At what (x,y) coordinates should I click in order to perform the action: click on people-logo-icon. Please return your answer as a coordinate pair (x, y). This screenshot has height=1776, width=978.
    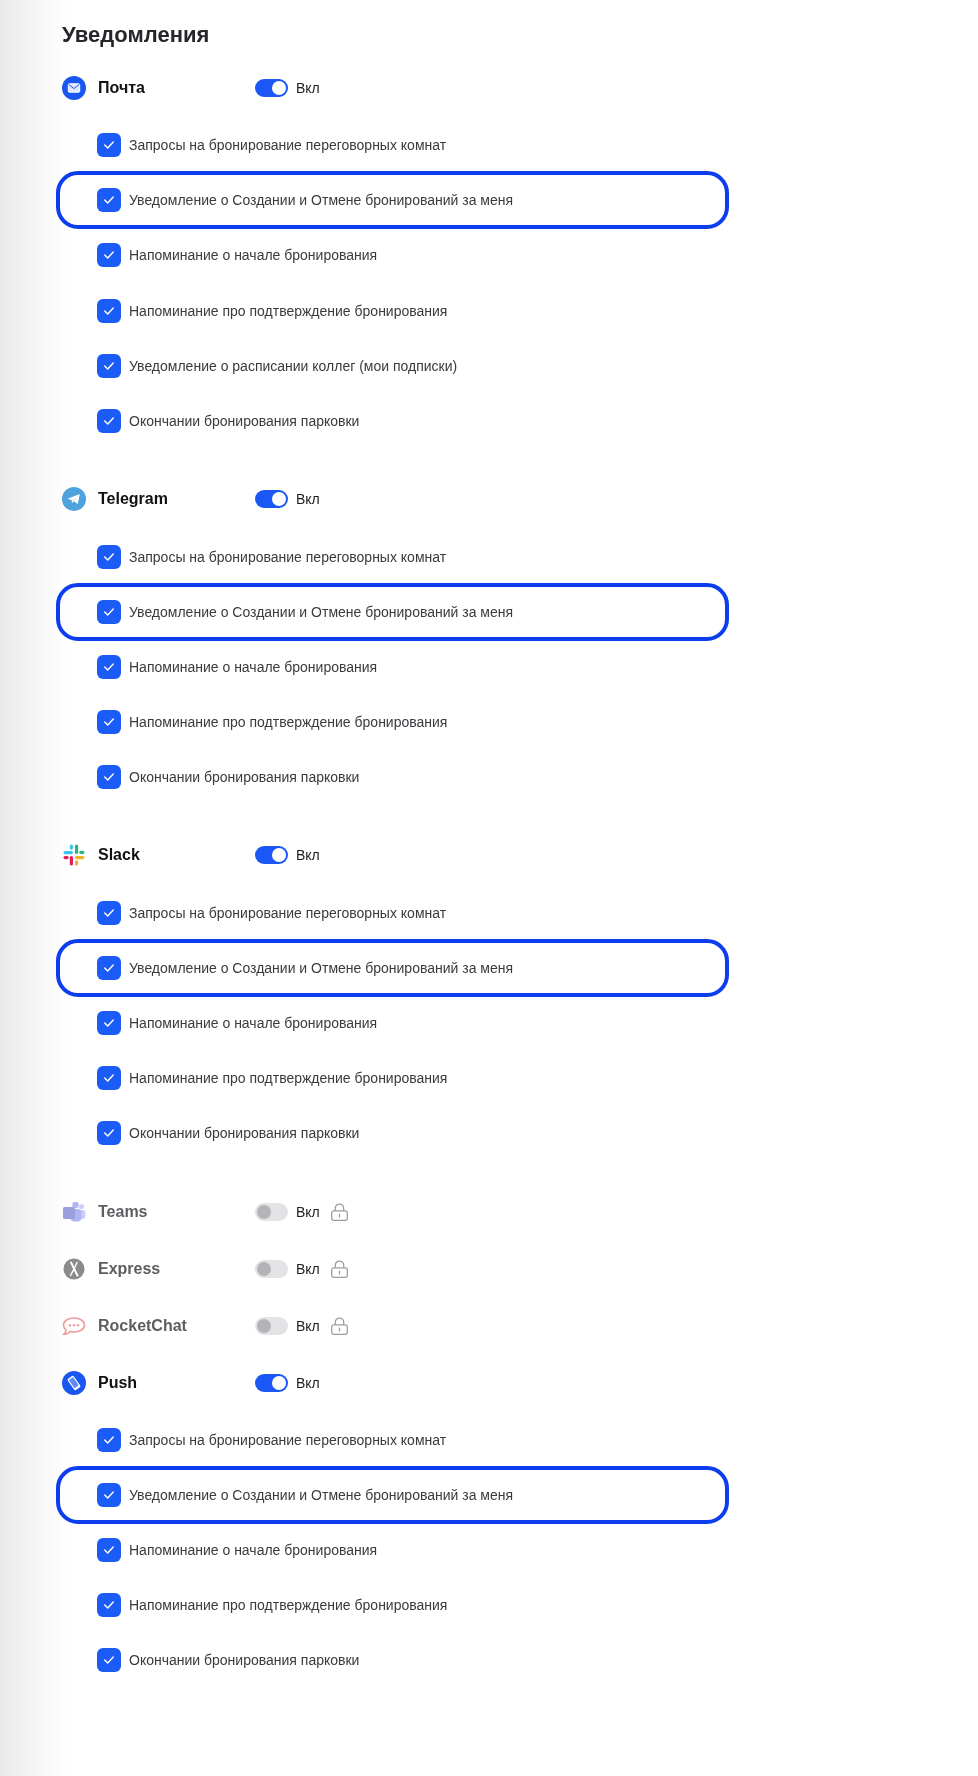
    Looking at the image, I should click on (74, 1211).